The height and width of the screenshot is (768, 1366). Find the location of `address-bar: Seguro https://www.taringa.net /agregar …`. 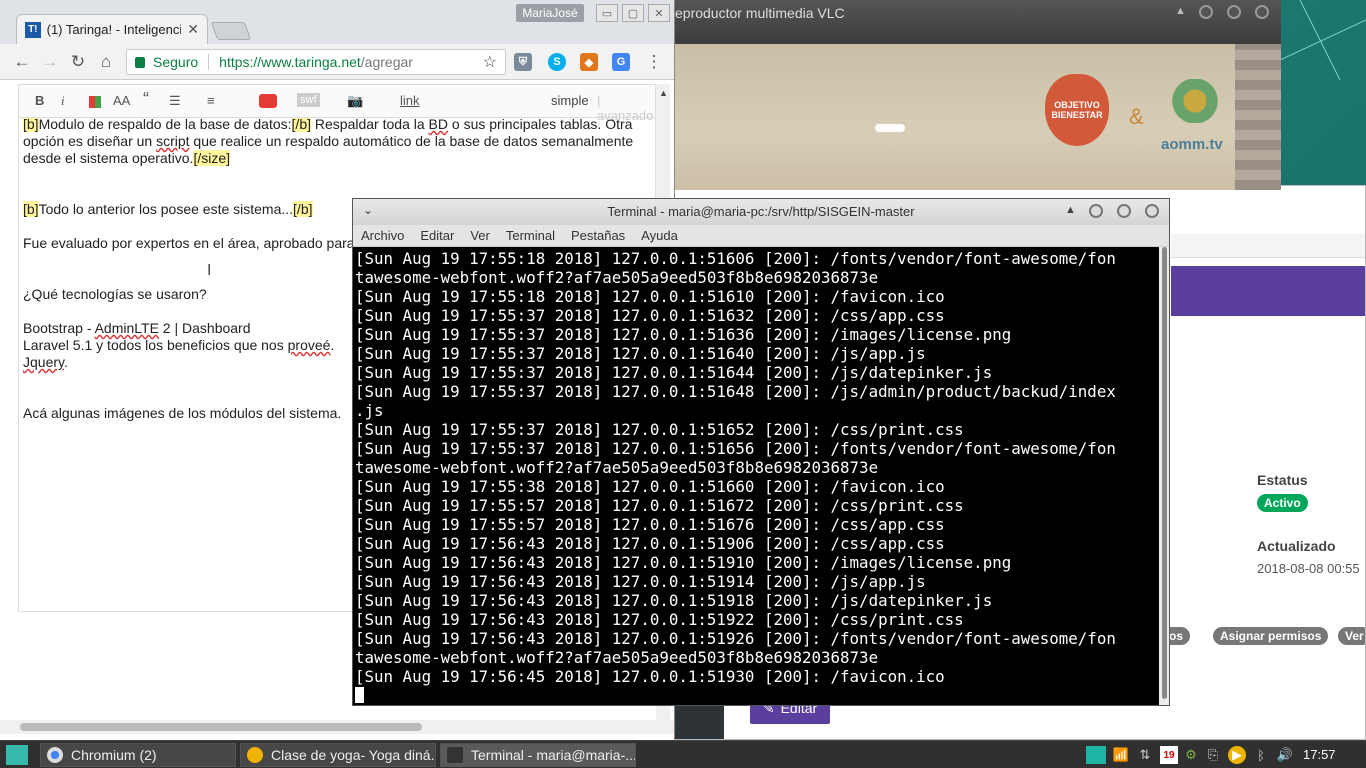

address-bar: Seguro https://www.taringa.net /agregar … is located at coordinates (316, 62).